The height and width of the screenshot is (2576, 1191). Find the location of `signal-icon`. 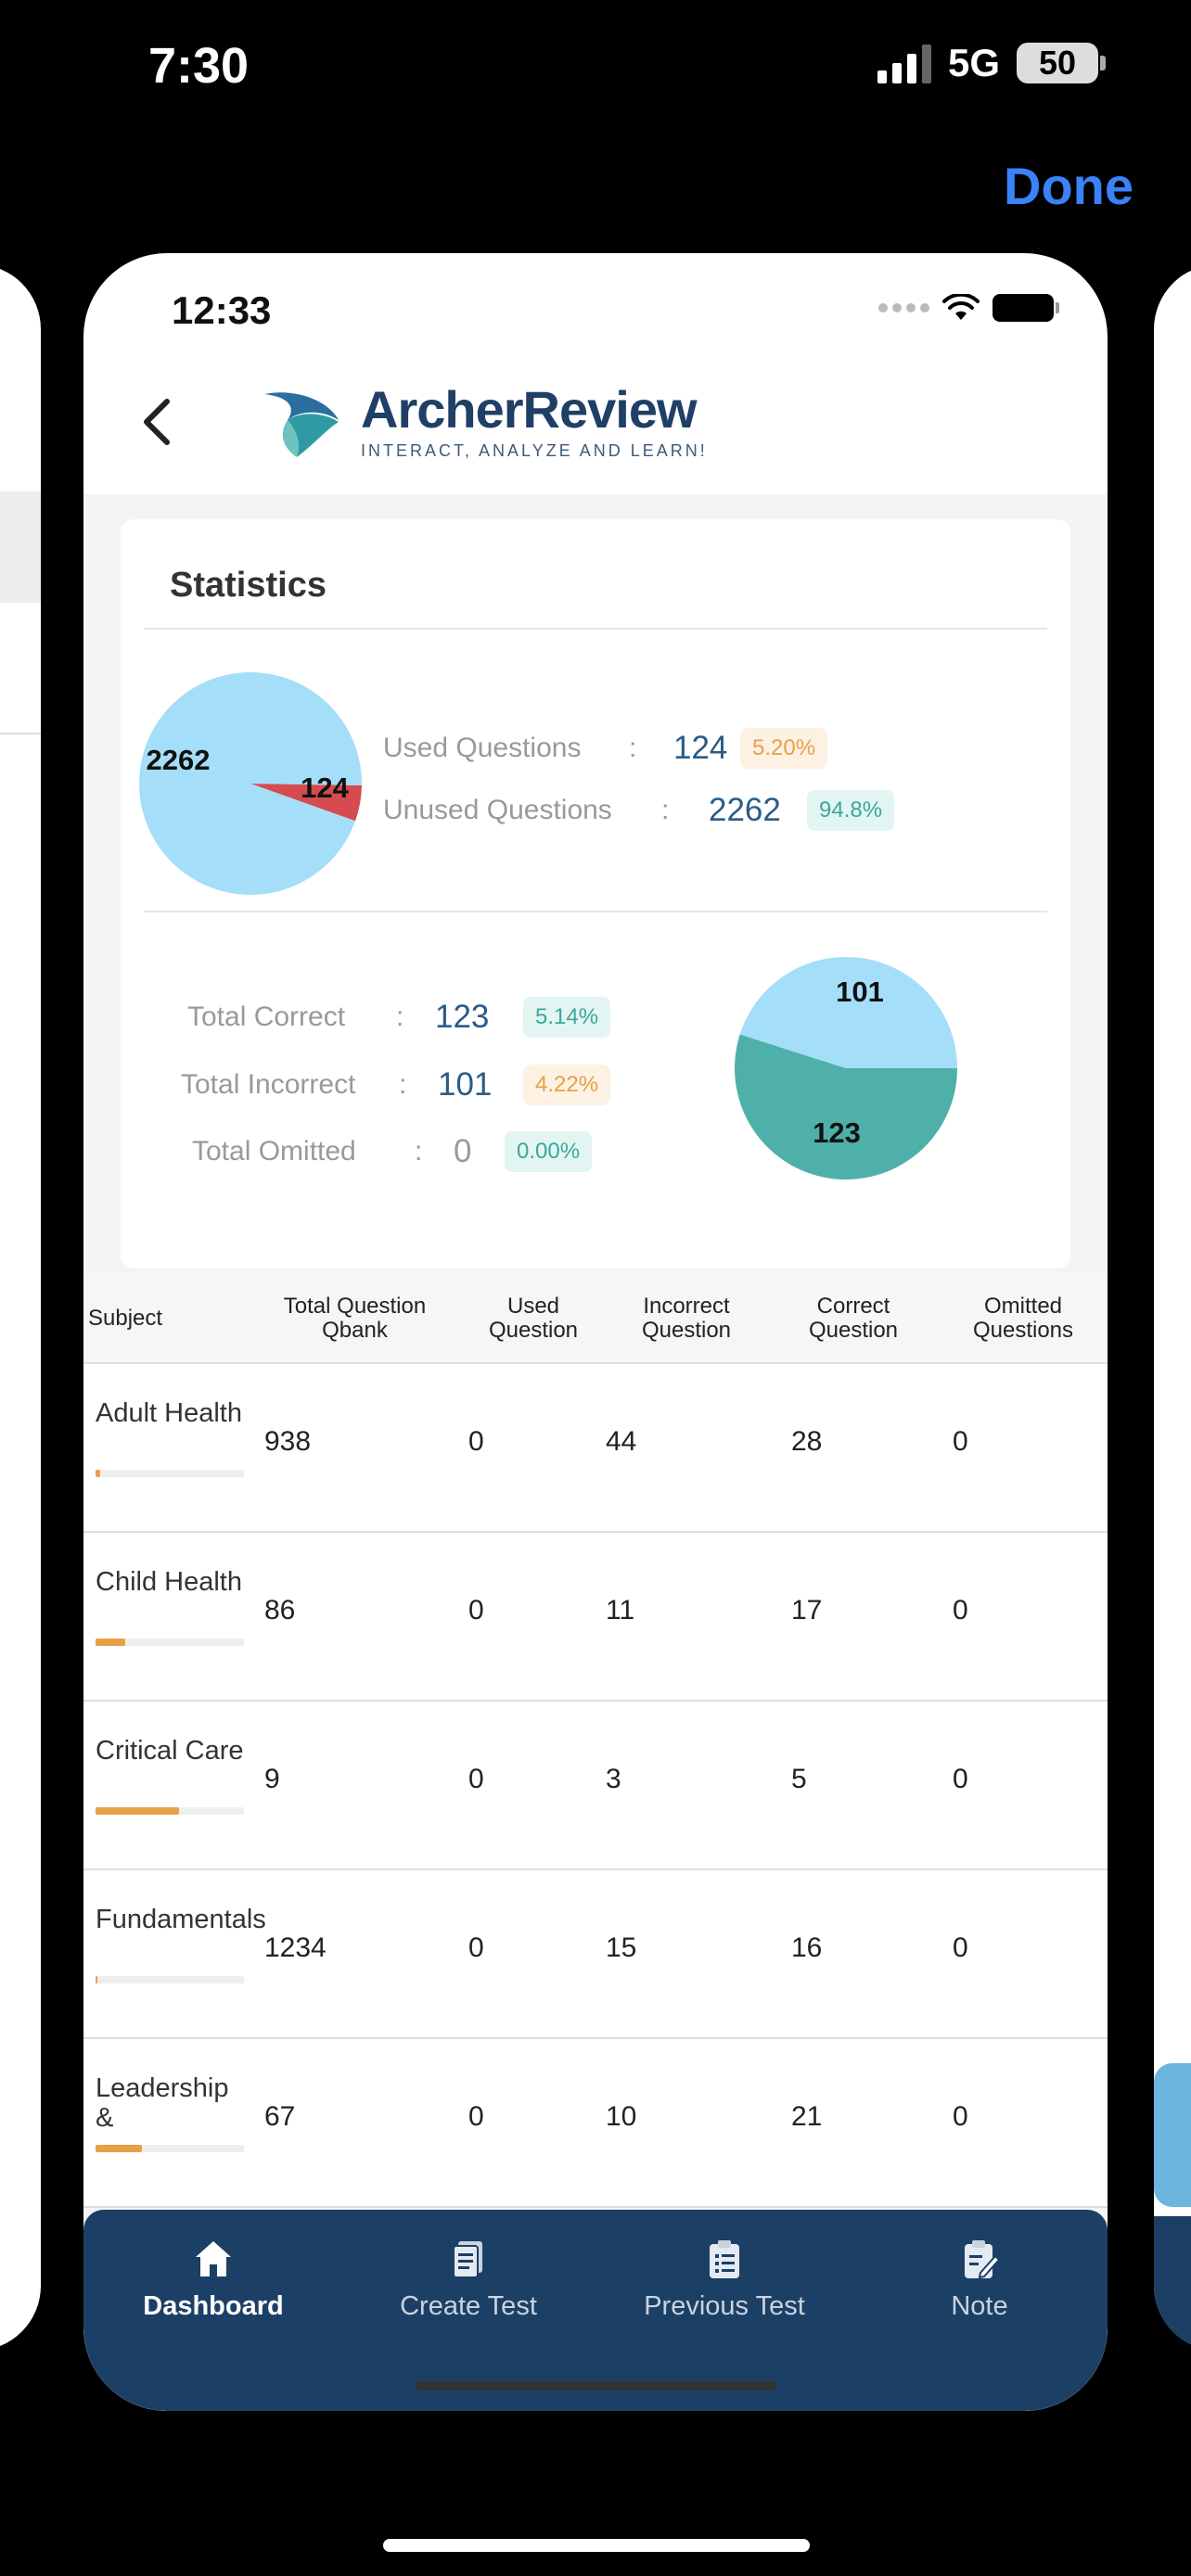

signal-icon is located at coordinates (904, 63).